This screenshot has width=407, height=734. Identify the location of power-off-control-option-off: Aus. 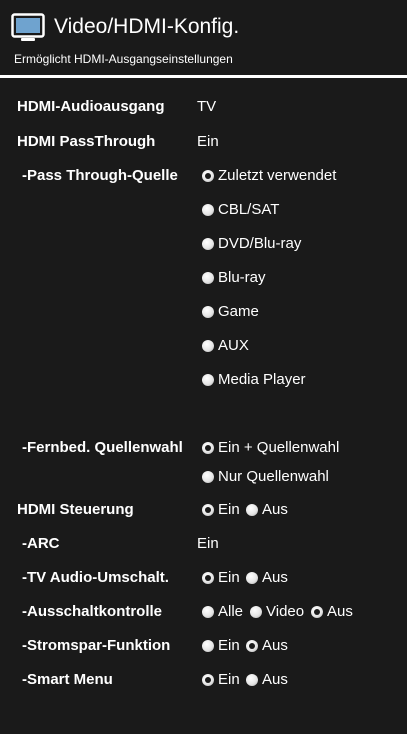
(332, 612).